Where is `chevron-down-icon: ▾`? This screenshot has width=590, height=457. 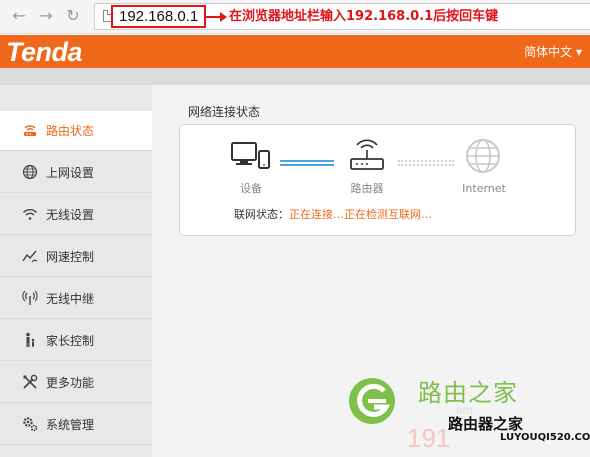 chevron-down-icon: ▾ is located at coordinates (578, 52).